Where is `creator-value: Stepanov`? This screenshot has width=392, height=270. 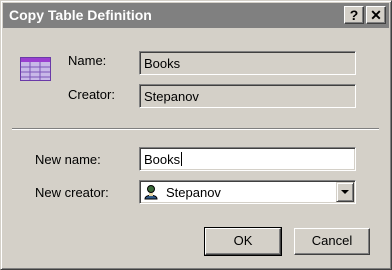
creator-value: Stepanov is located at coordinates (171, 96).